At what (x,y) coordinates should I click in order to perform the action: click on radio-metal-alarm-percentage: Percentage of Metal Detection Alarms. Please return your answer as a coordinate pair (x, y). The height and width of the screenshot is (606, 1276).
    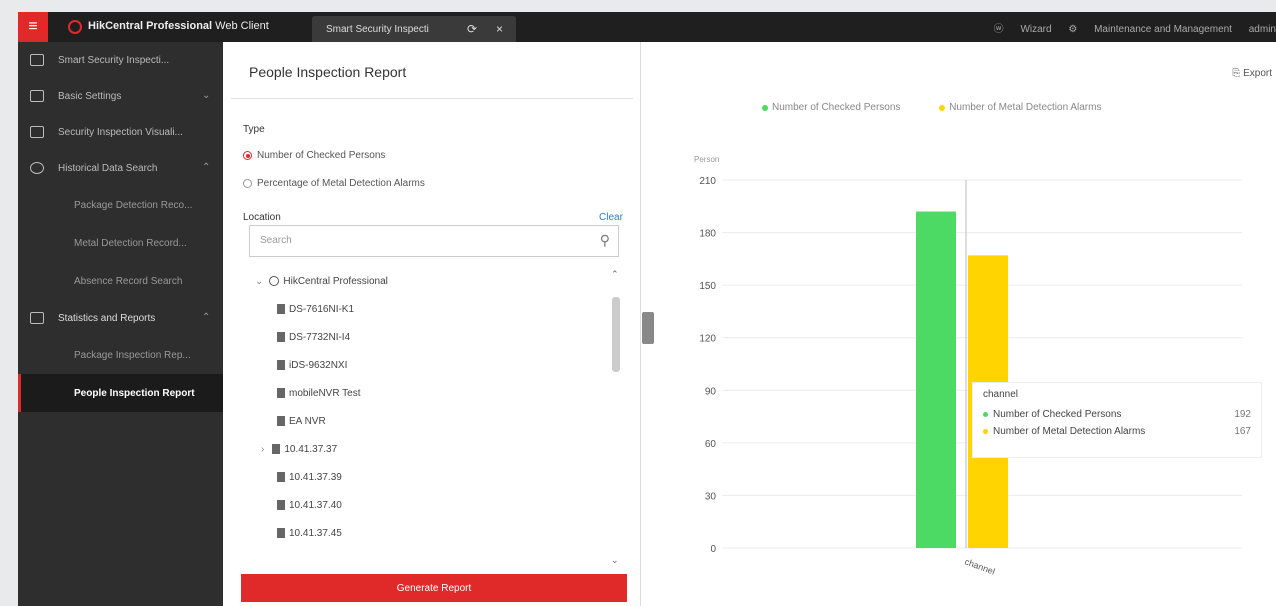
    Looking at the image, I should click on (334, 183).